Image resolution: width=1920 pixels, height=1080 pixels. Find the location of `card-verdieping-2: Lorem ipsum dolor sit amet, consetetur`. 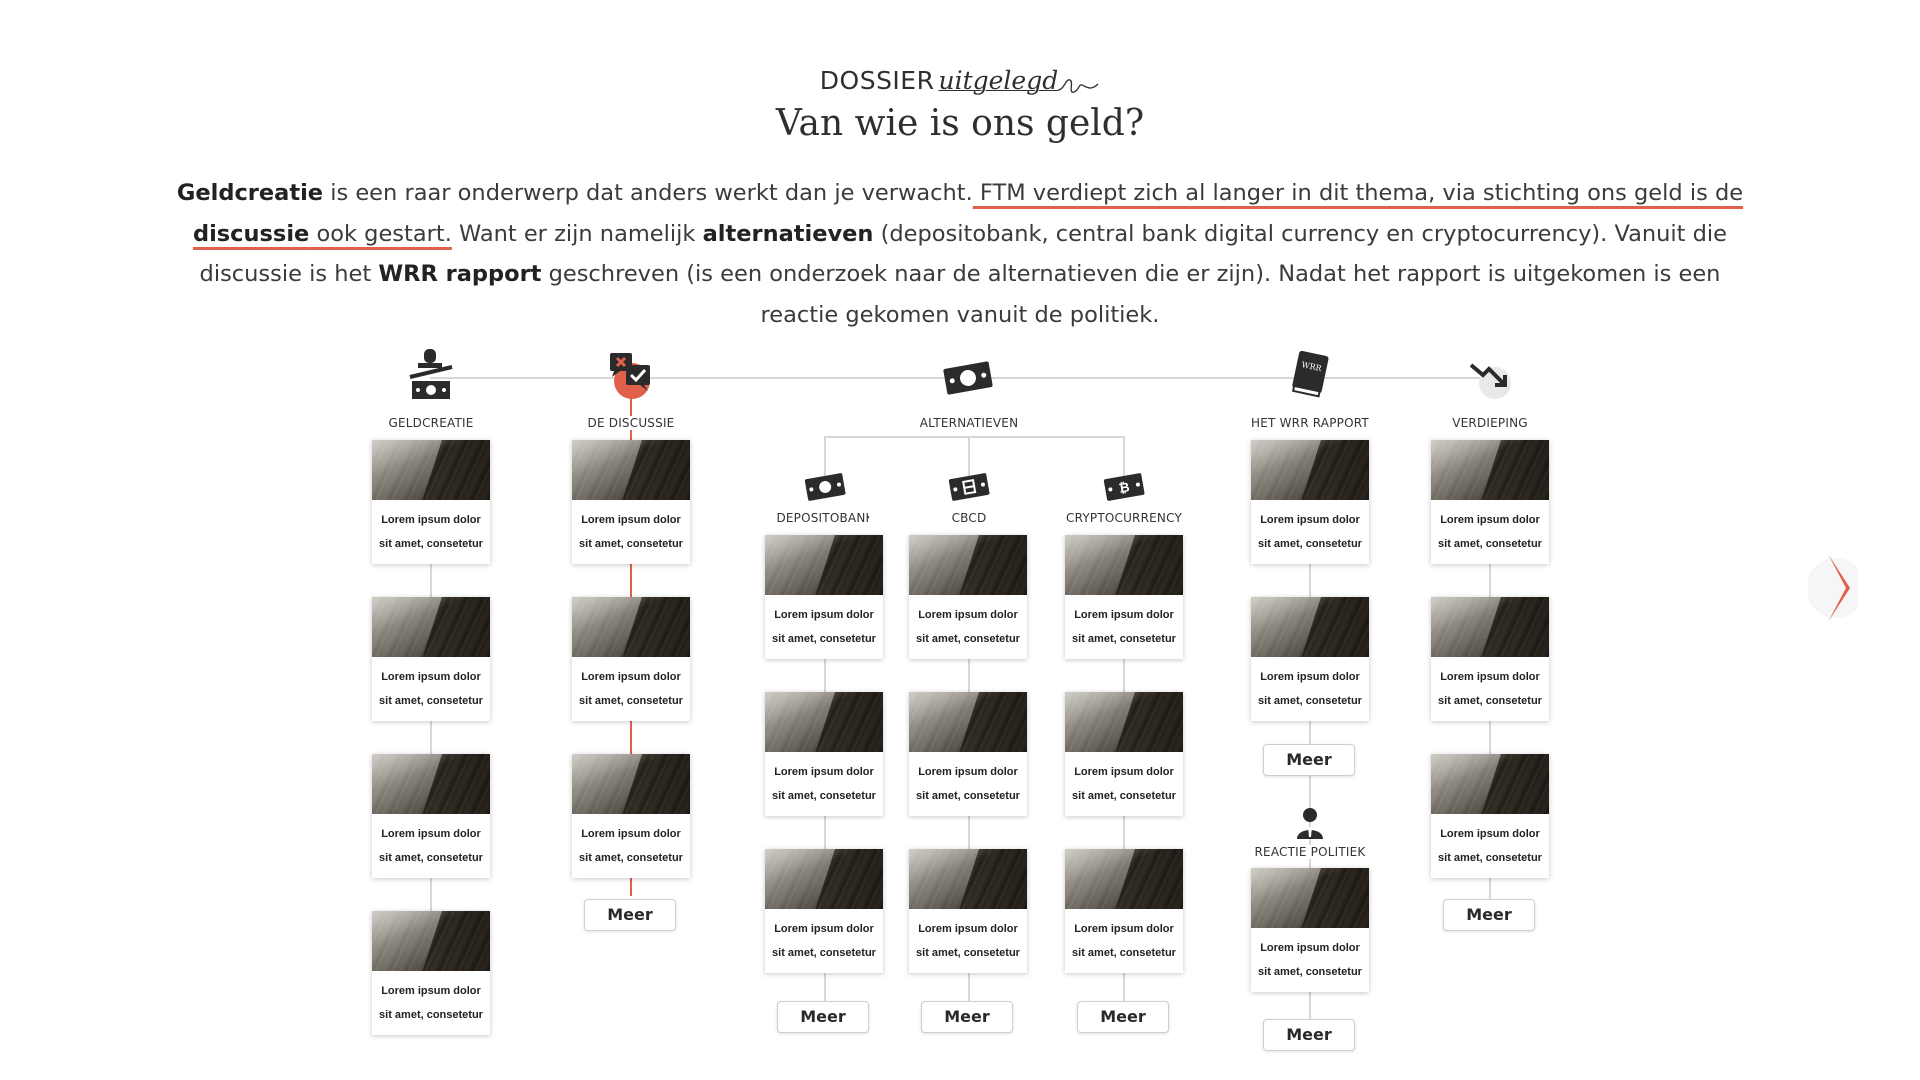

card-verdieping-2: Lorem ipsum dolor sit amet, consetetur is located at coordinates (1490, 659).